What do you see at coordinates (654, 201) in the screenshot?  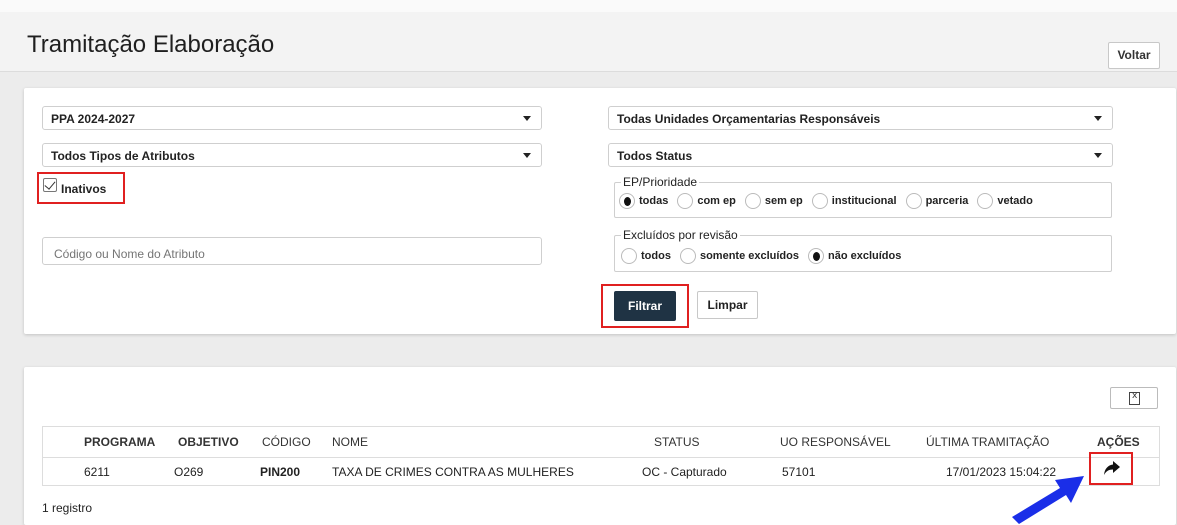 I see `radio-ep-todas-label: todas` at bounding box center [654, 201].